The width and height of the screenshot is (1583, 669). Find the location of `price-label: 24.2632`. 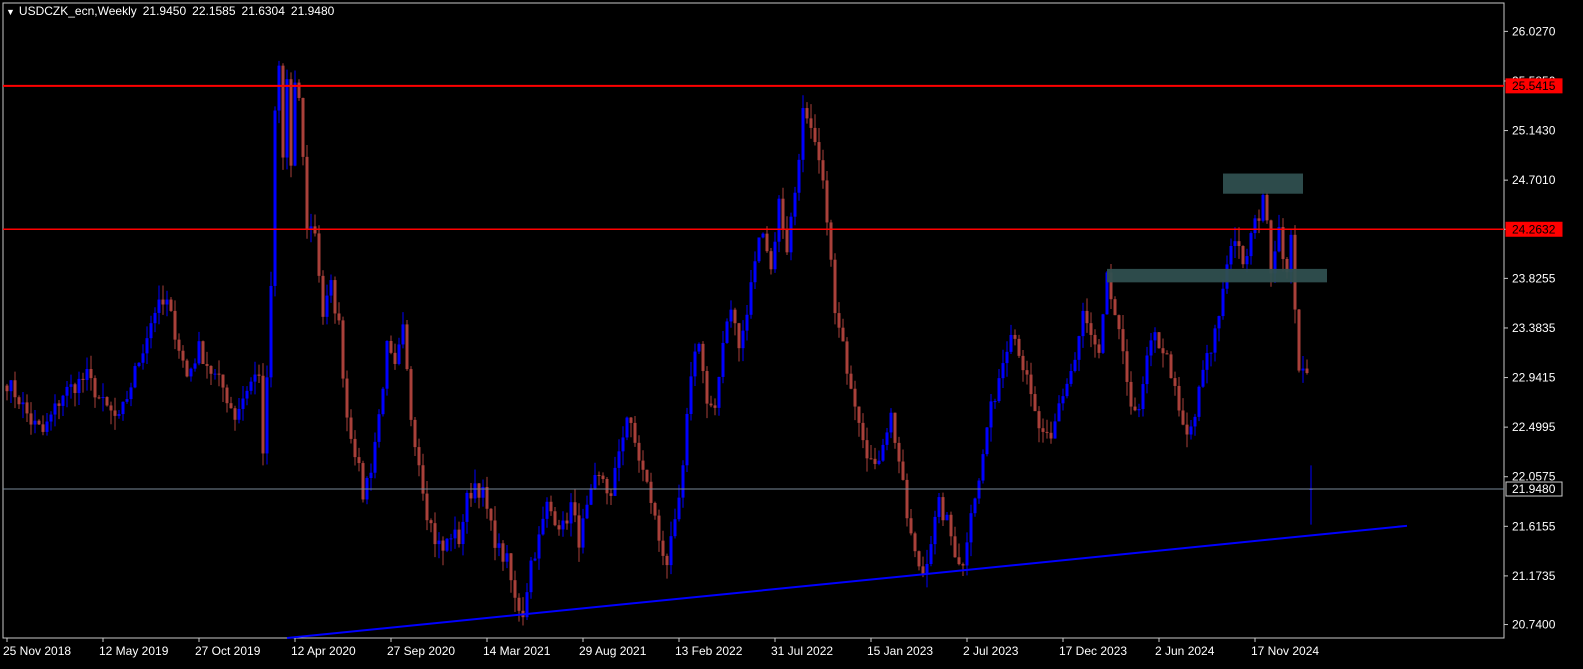

price-label: 24.2632 is located at coordinates (1534, 229).